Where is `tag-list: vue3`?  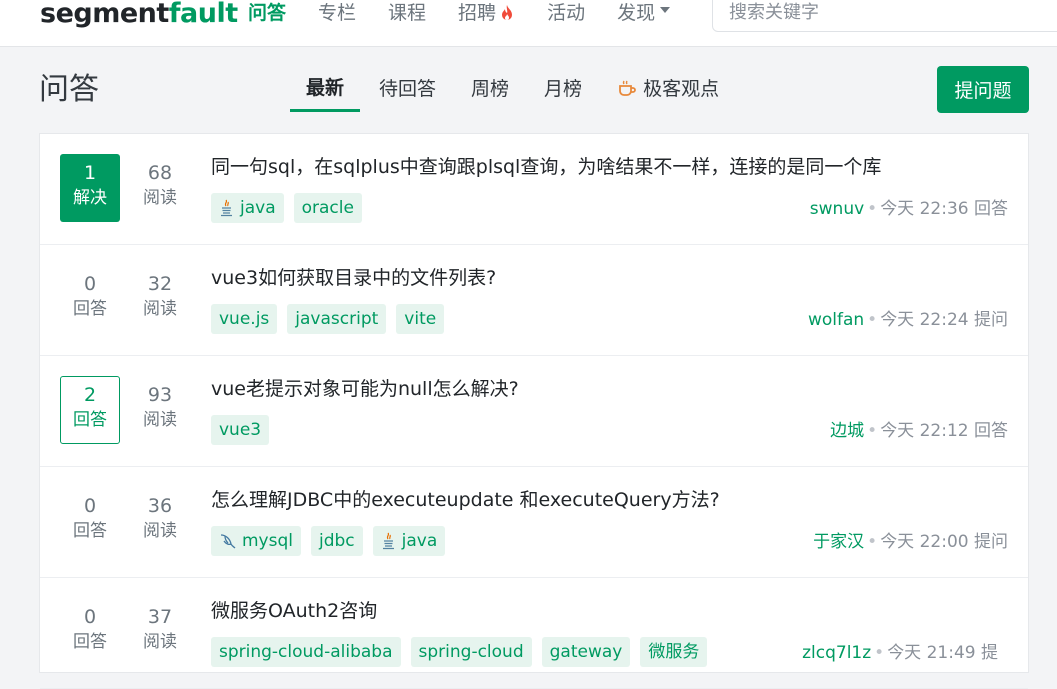
tag-list: vue3 is located at coordinates (245, 430).